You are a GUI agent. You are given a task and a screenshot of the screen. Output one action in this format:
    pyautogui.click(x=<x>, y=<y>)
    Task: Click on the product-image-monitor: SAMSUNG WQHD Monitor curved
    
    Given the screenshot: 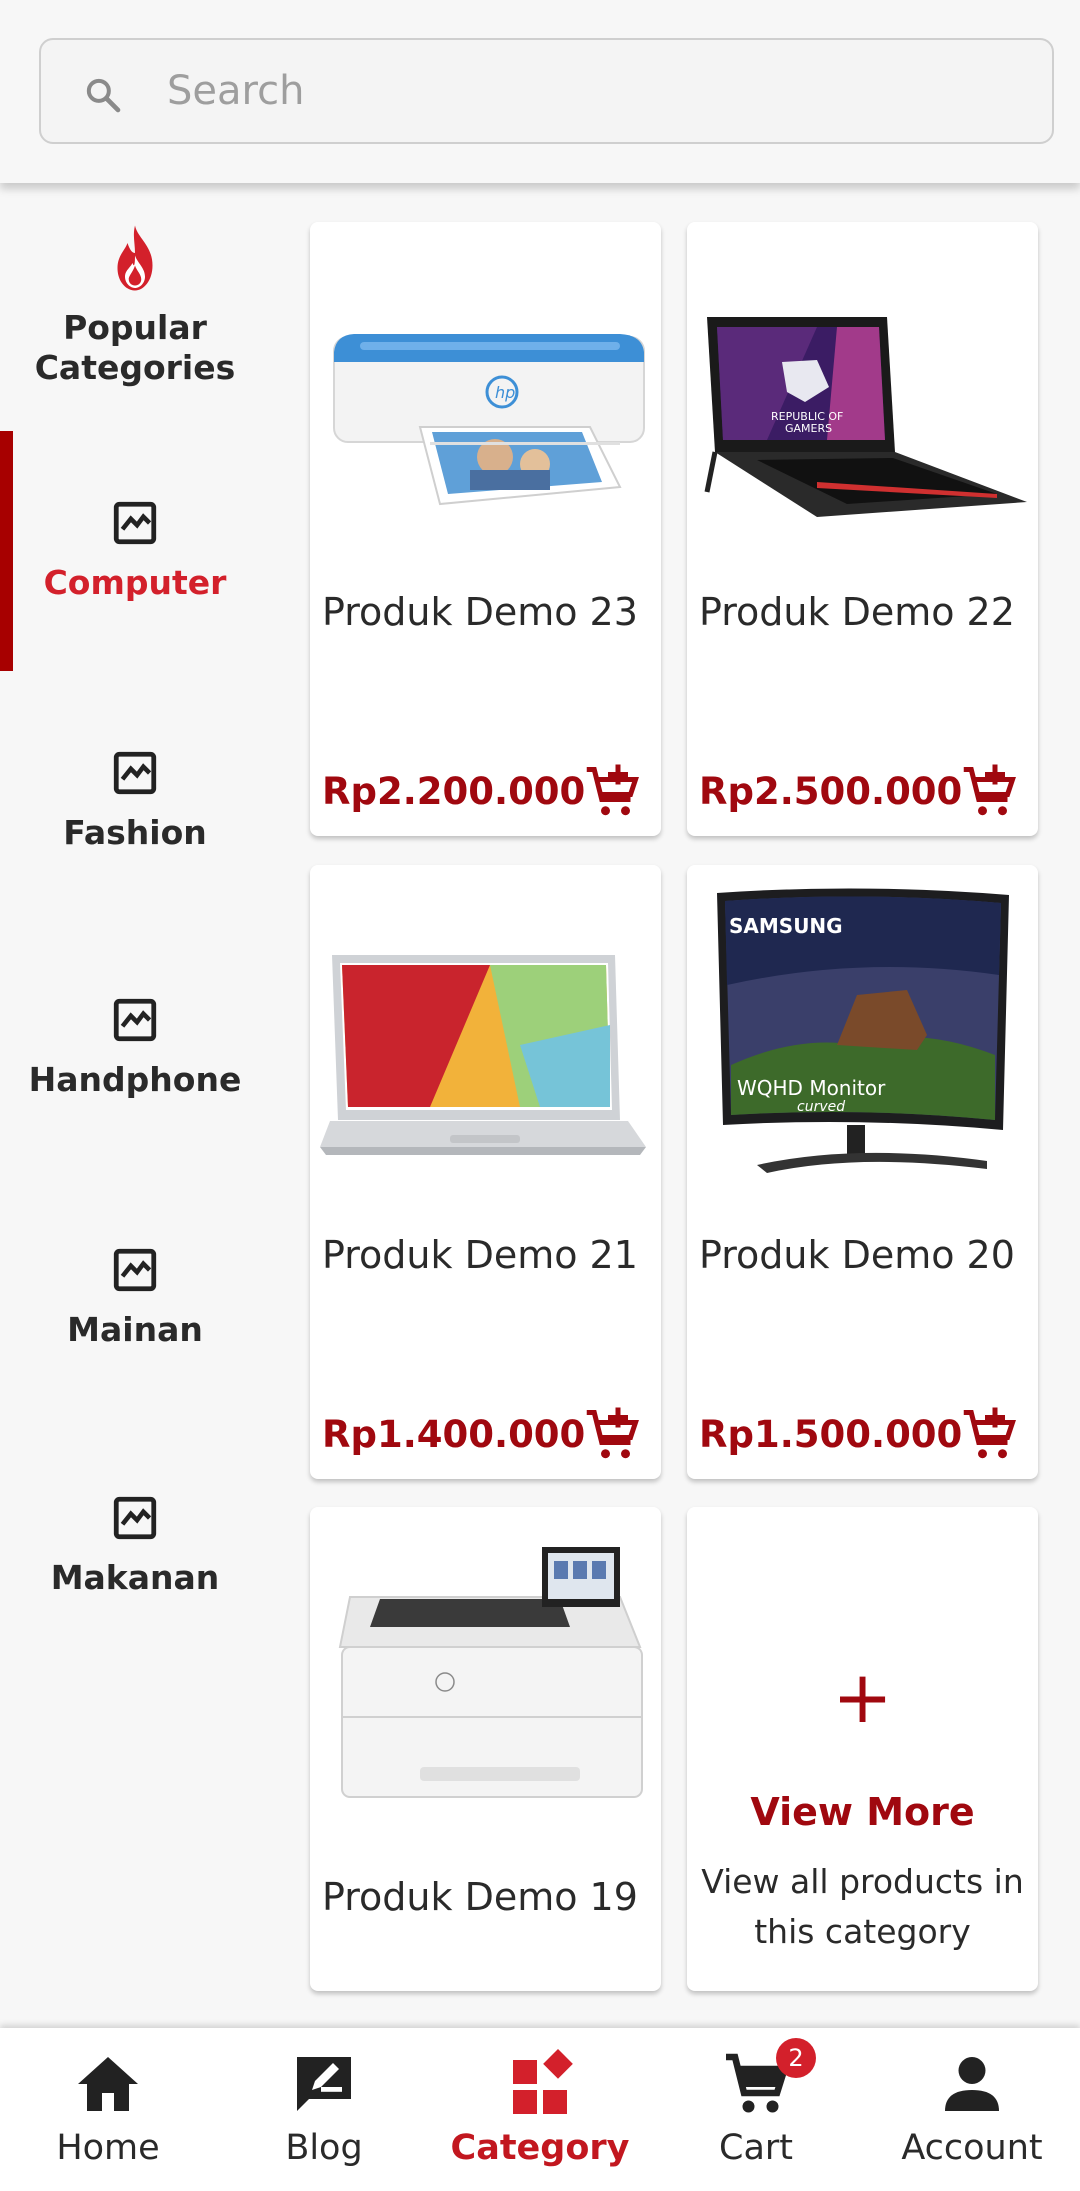 What is the action you would take?
    pyautogui.click(x=863, y=1030)
    